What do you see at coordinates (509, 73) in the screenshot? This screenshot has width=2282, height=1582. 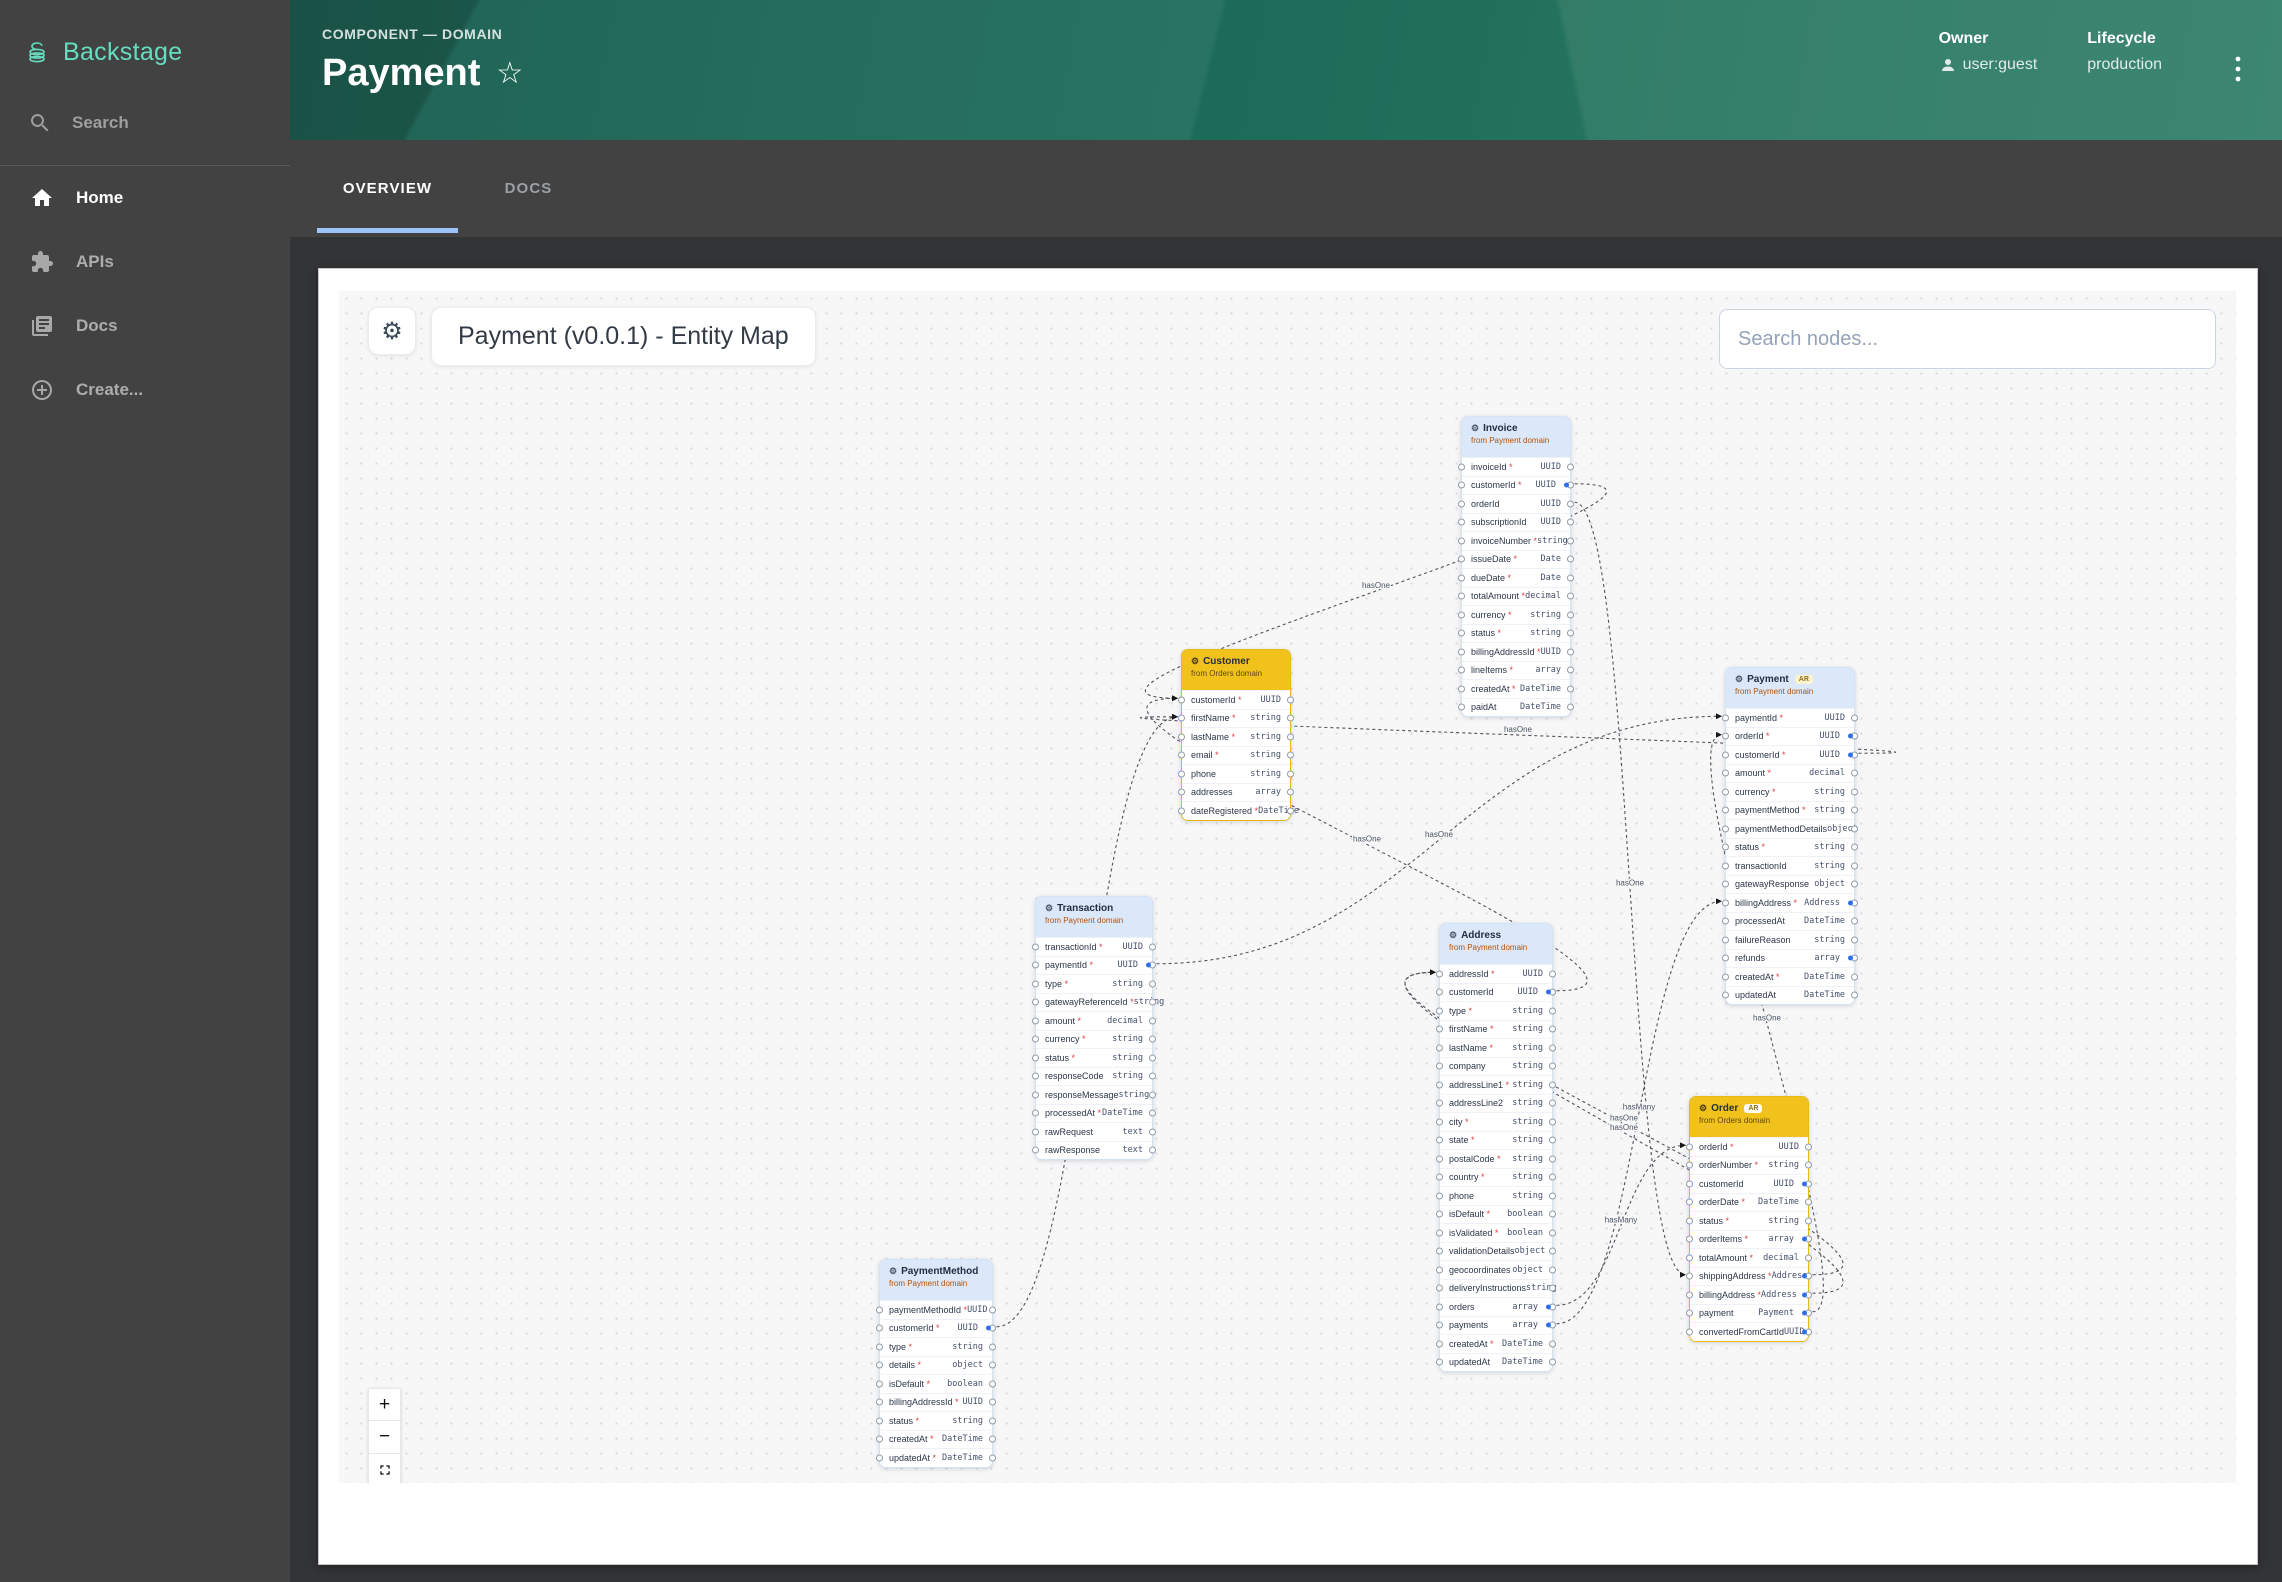 I see `favorite-star-icon: ☆` at bounding box center [509, 73].